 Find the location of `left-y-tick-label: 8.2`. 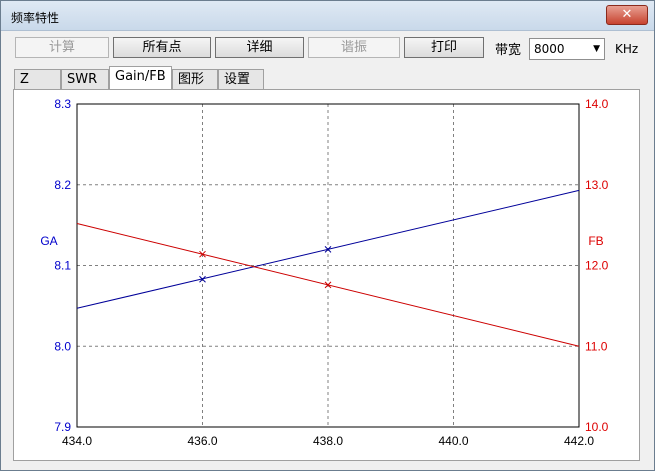

left-y-tick-label: 8.2 is located at coordinates (62, 185).